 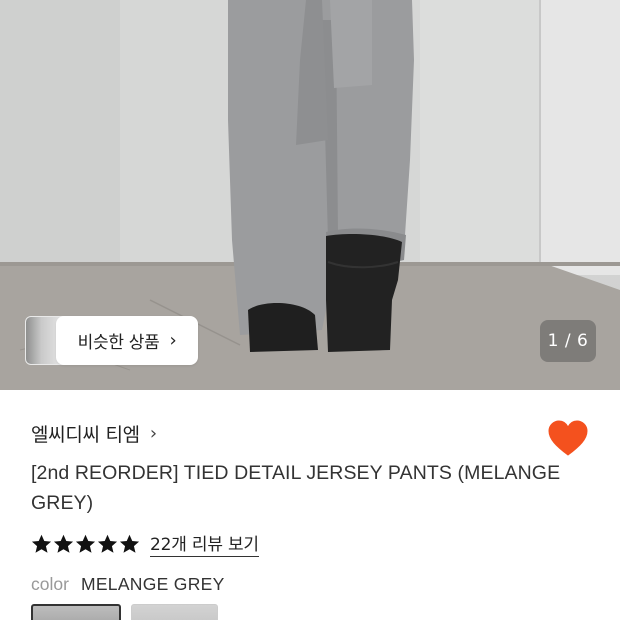 I want to click on brand-name: 엘씨디씨 티엠, so click(x=85, y=435).